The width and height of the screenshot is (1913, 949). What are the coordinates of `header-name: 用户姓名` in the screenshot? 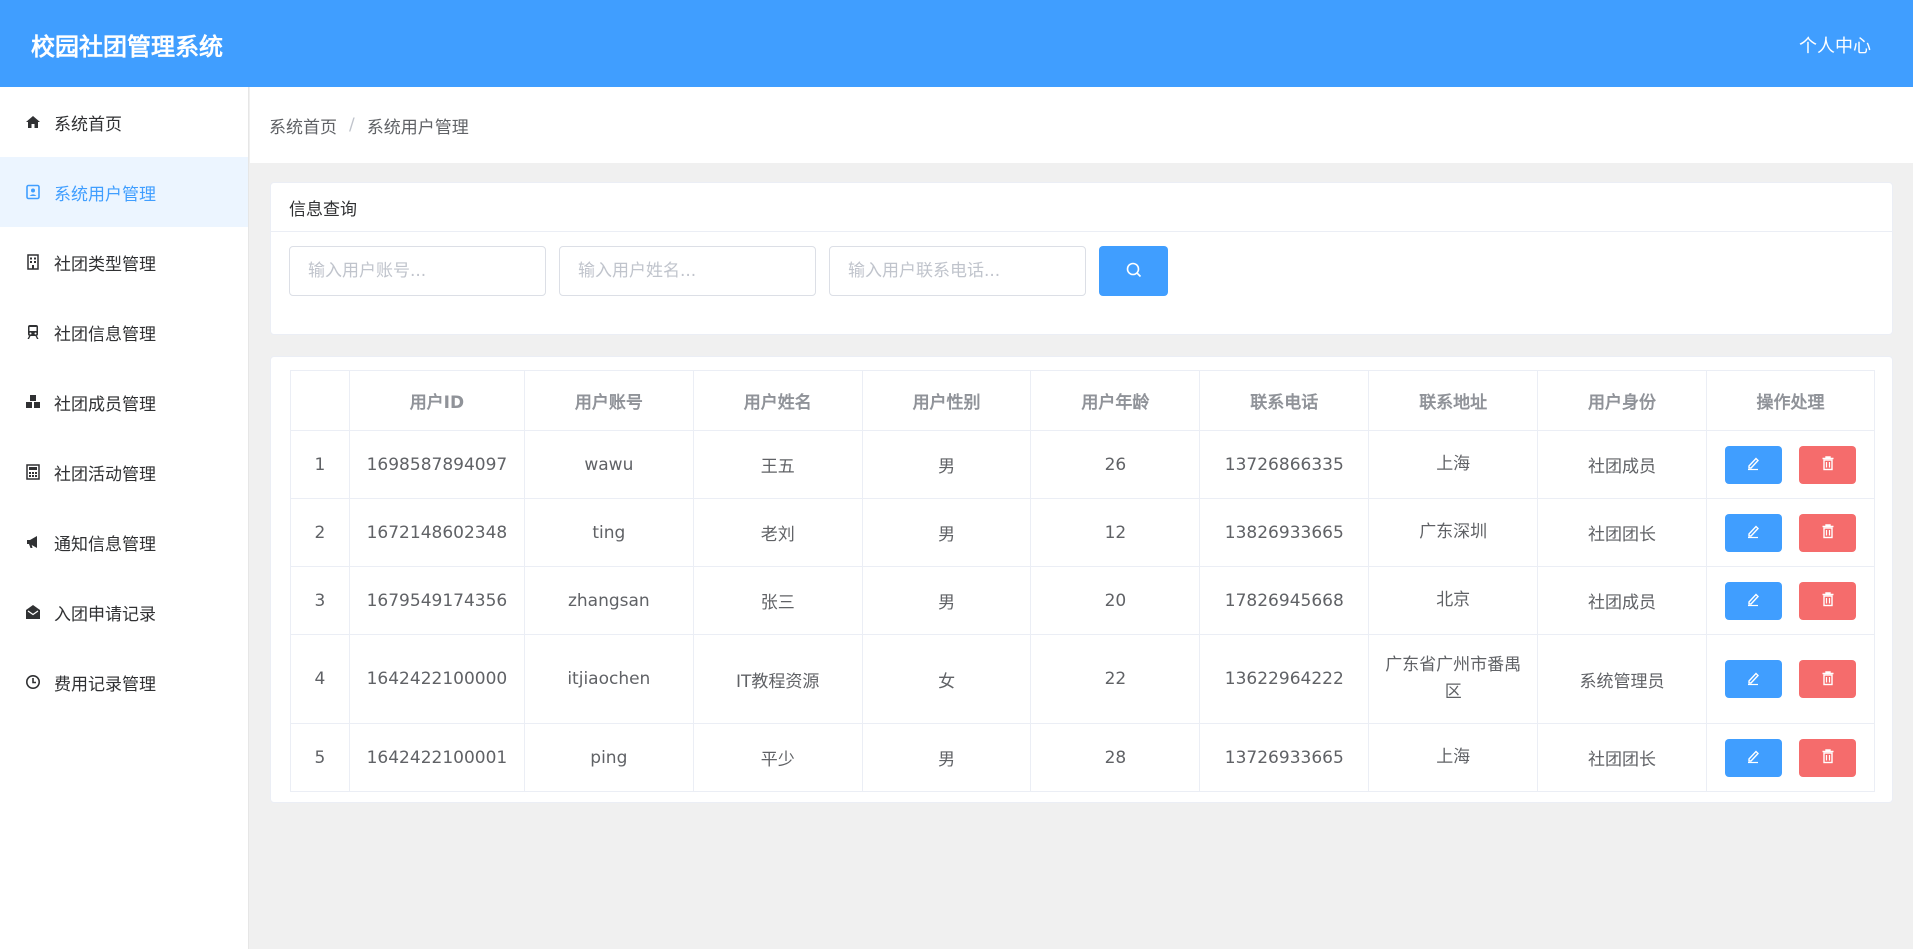 It's located at (777, 400).